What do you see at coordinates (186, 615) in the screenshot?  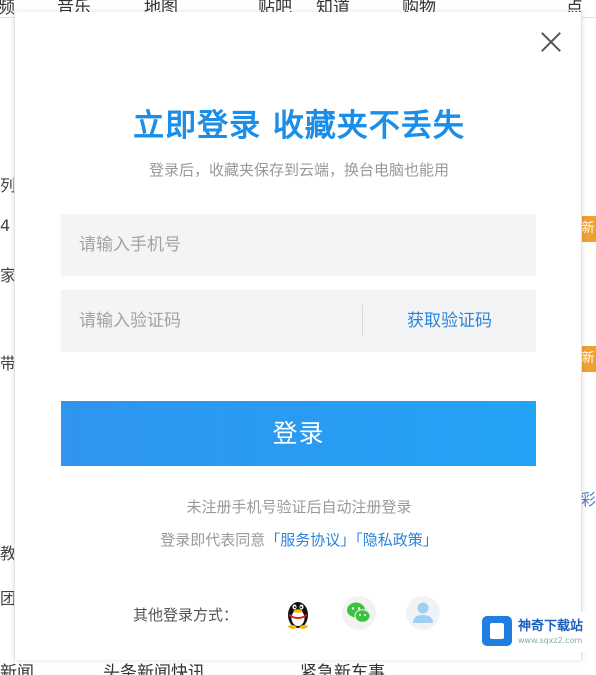 I see `other-login-label: 其他登录方式：` at bounding box center [186, 615].